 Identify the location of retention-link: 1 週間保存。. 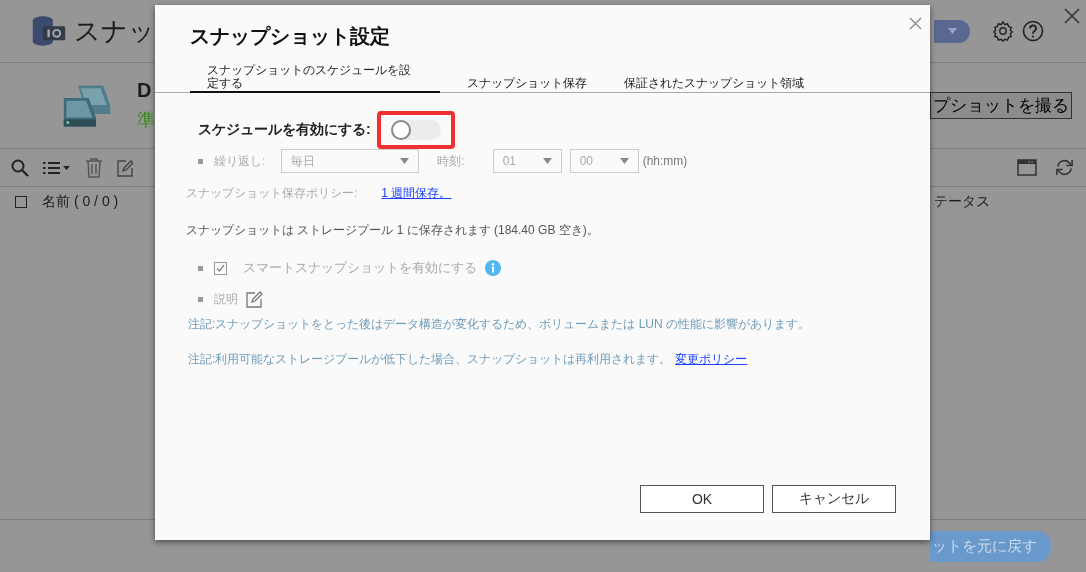
(416, 193).